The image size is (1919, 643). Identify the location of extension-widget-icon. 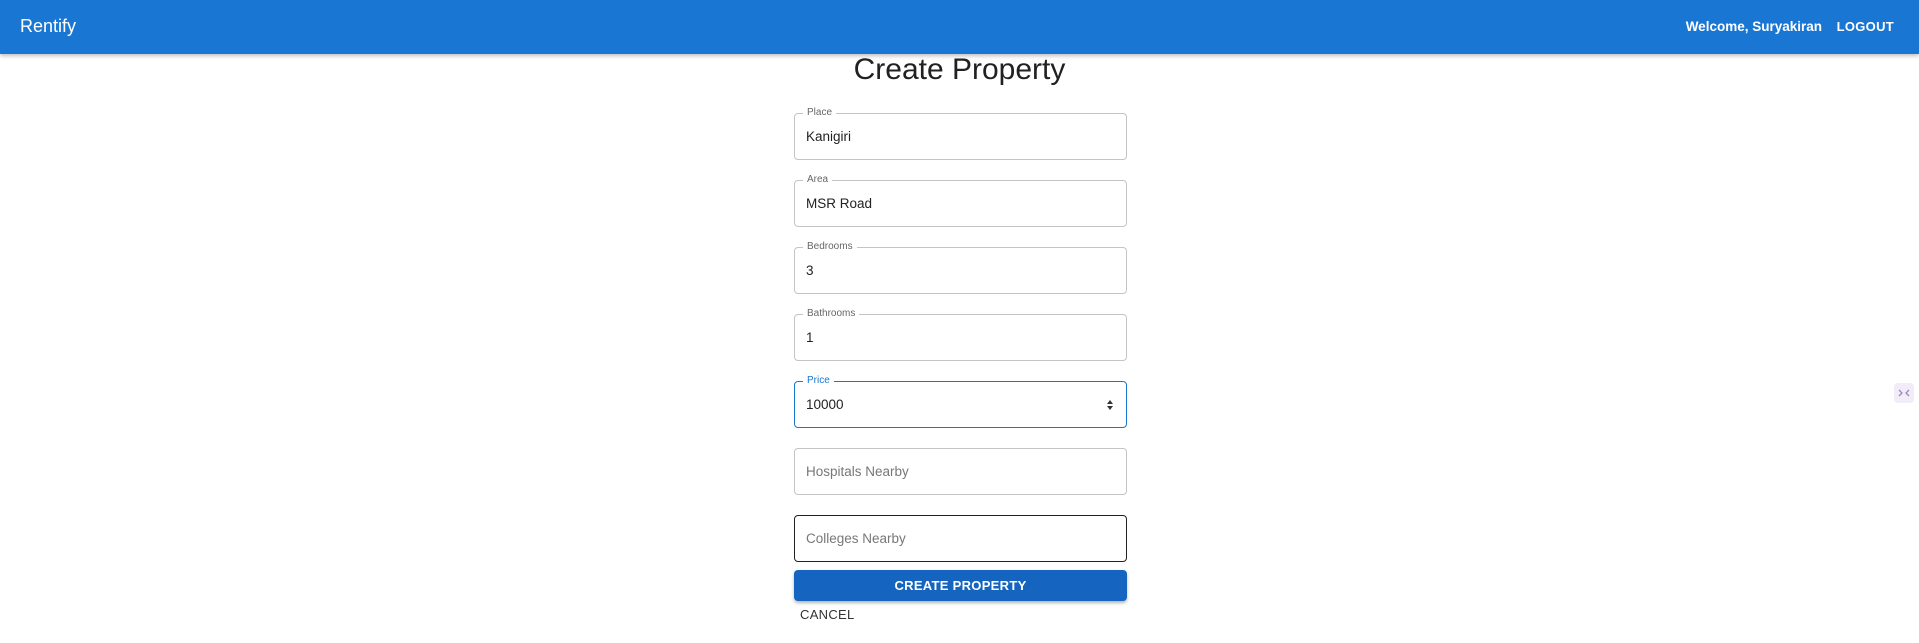
(1904, 393).